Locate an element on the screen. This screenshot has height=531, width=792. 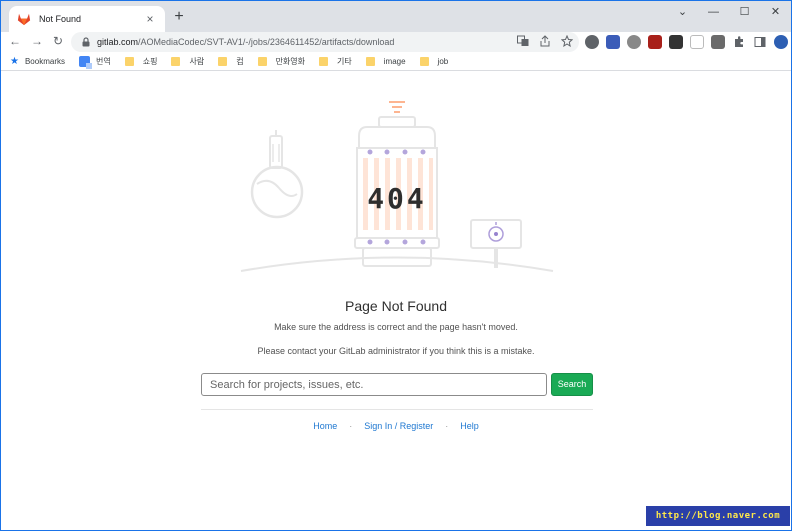
footer-links: Home · Sign In / Register · Help is located at coordinates (396, 426).